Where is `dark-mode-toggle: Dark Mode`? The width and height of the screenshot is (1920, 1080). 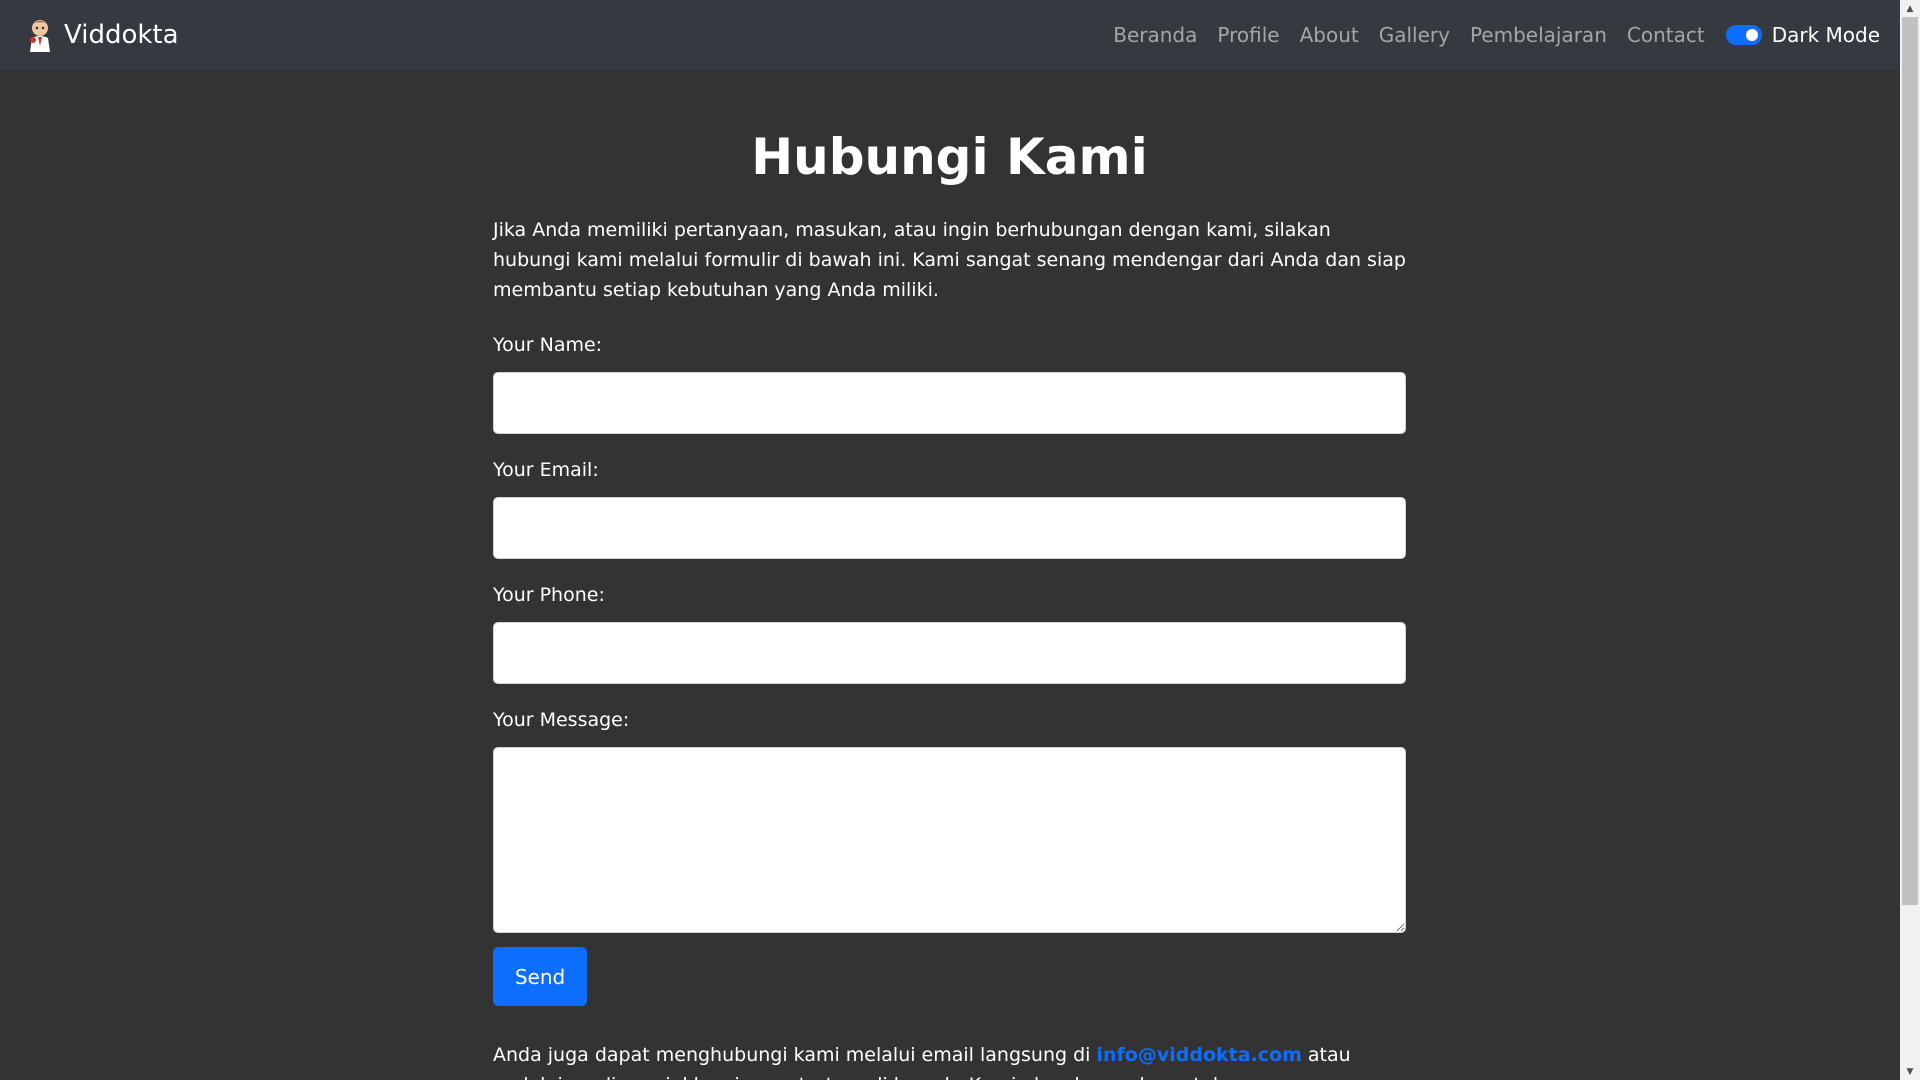 dark-mode-toggle: Dark Mode is located at coordinates (1802, 35).